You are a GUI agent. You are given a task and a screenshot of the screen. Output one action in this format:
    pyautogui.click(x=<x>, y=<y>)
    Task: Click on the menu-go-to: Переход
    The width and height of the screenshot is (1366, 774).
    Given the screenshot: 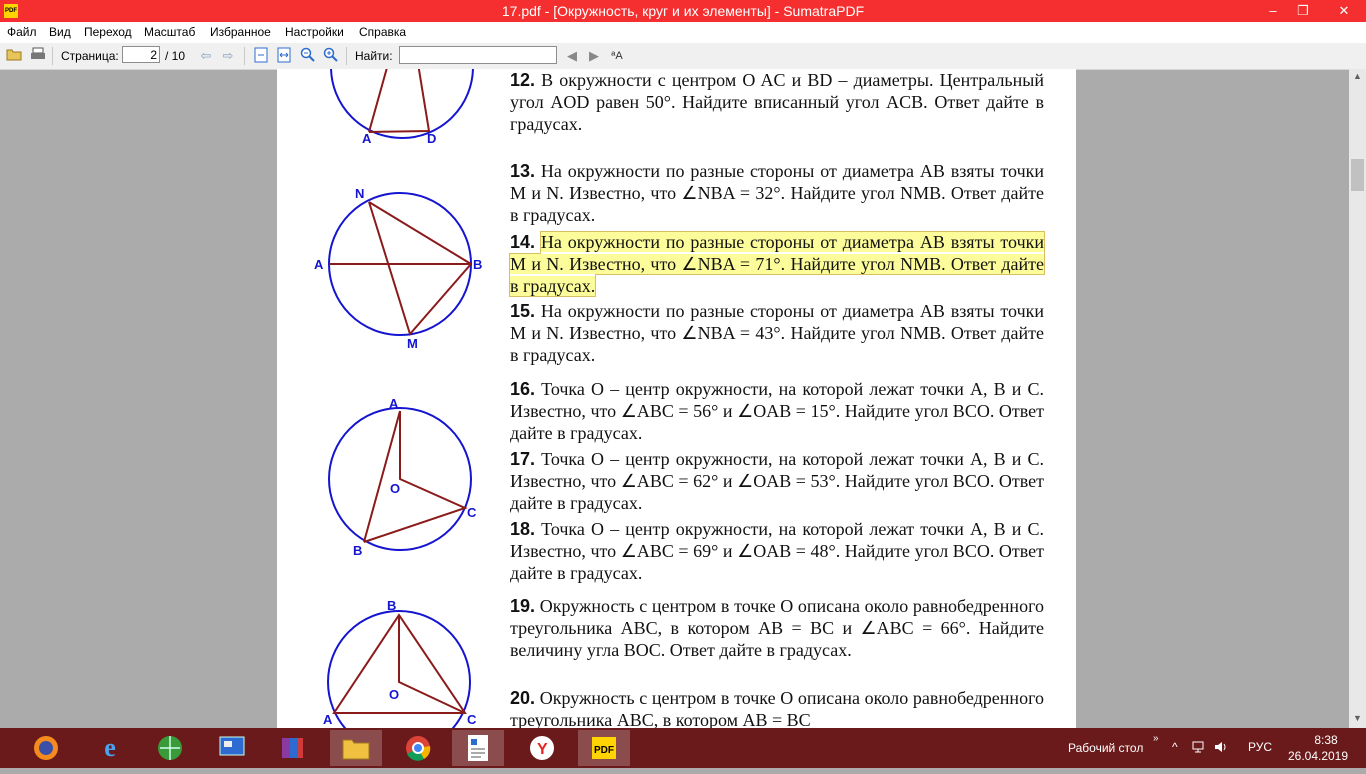 What is the action you would take?
    pyautogui.click(x=108, y=32)
    